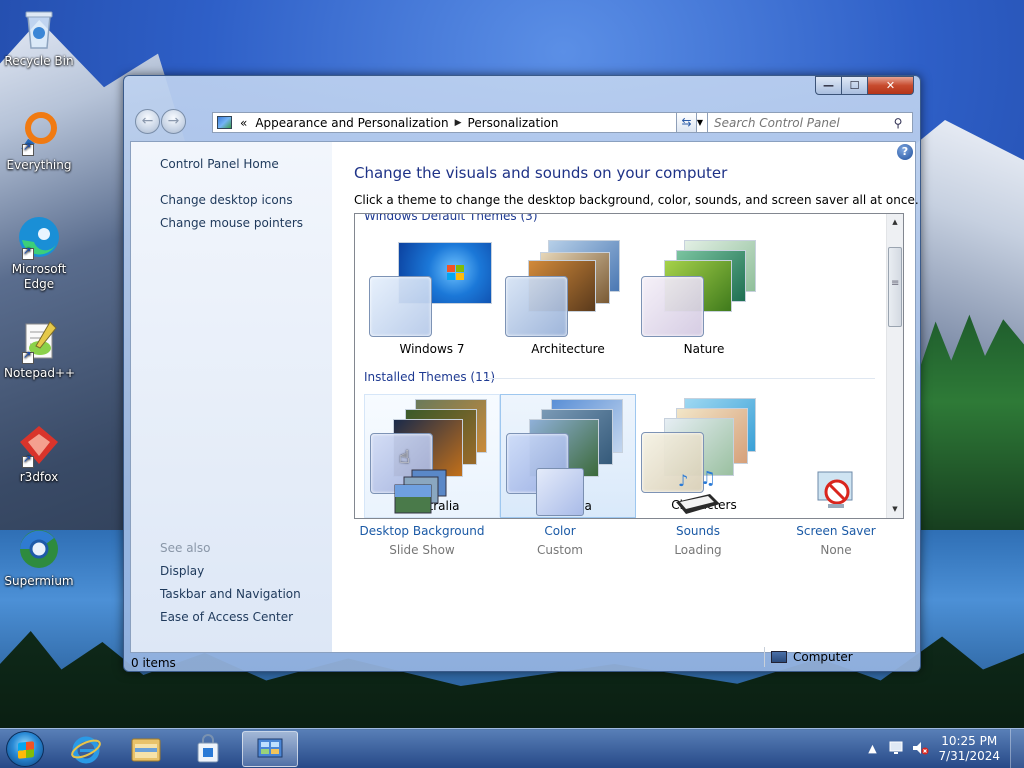 This screenshot has height=768, width=1024. I want to click on desktop-background-link: Desktop Background, so click(422, 531).